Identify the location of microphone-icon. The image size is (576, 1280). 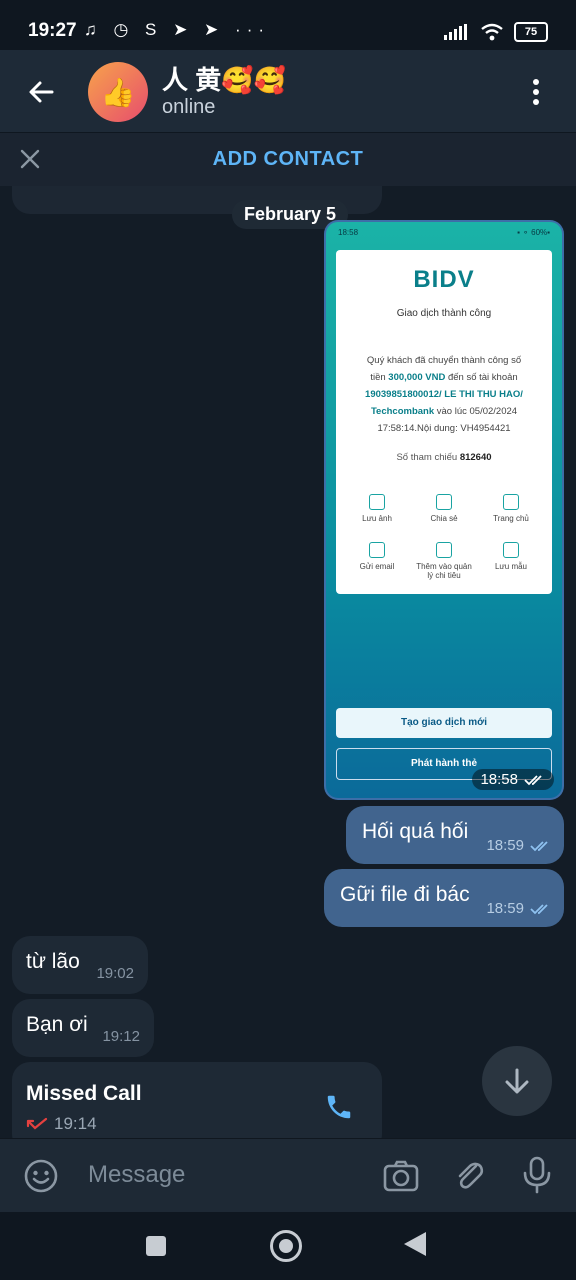
(537, 1175).